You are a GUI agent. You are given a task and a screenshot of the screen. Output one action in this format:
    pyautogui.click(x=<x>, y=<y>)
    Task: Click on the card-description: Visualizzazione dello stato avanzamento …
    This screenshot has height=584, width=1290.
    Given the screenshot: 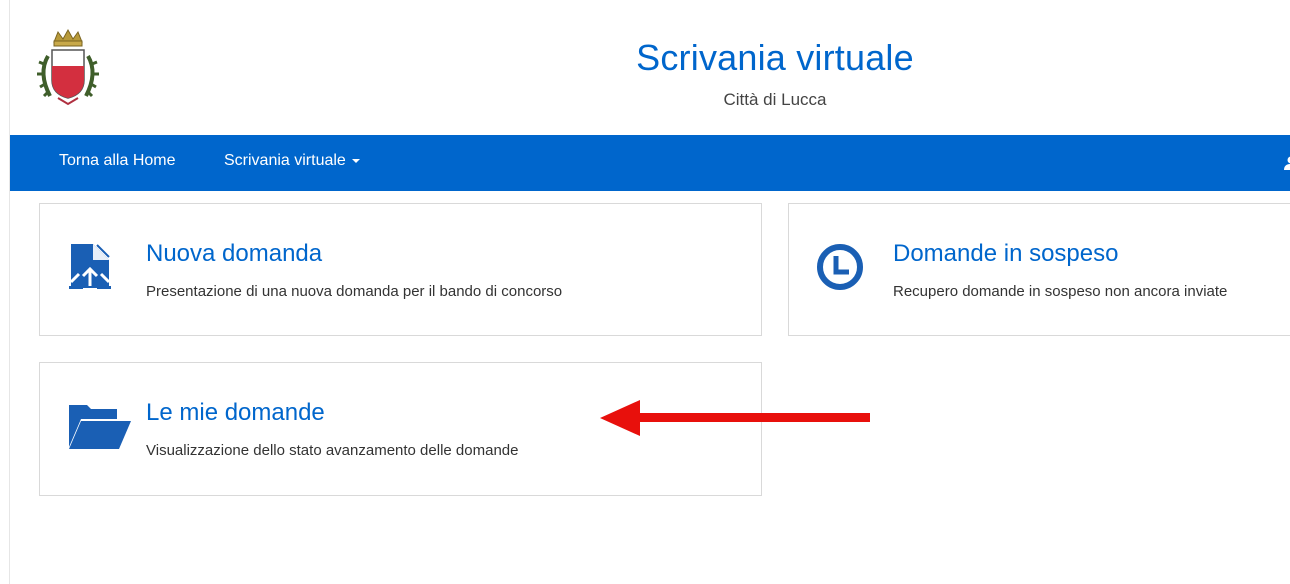 What is the action you would take?
    pyautogui.click(x=332, y=450)
    